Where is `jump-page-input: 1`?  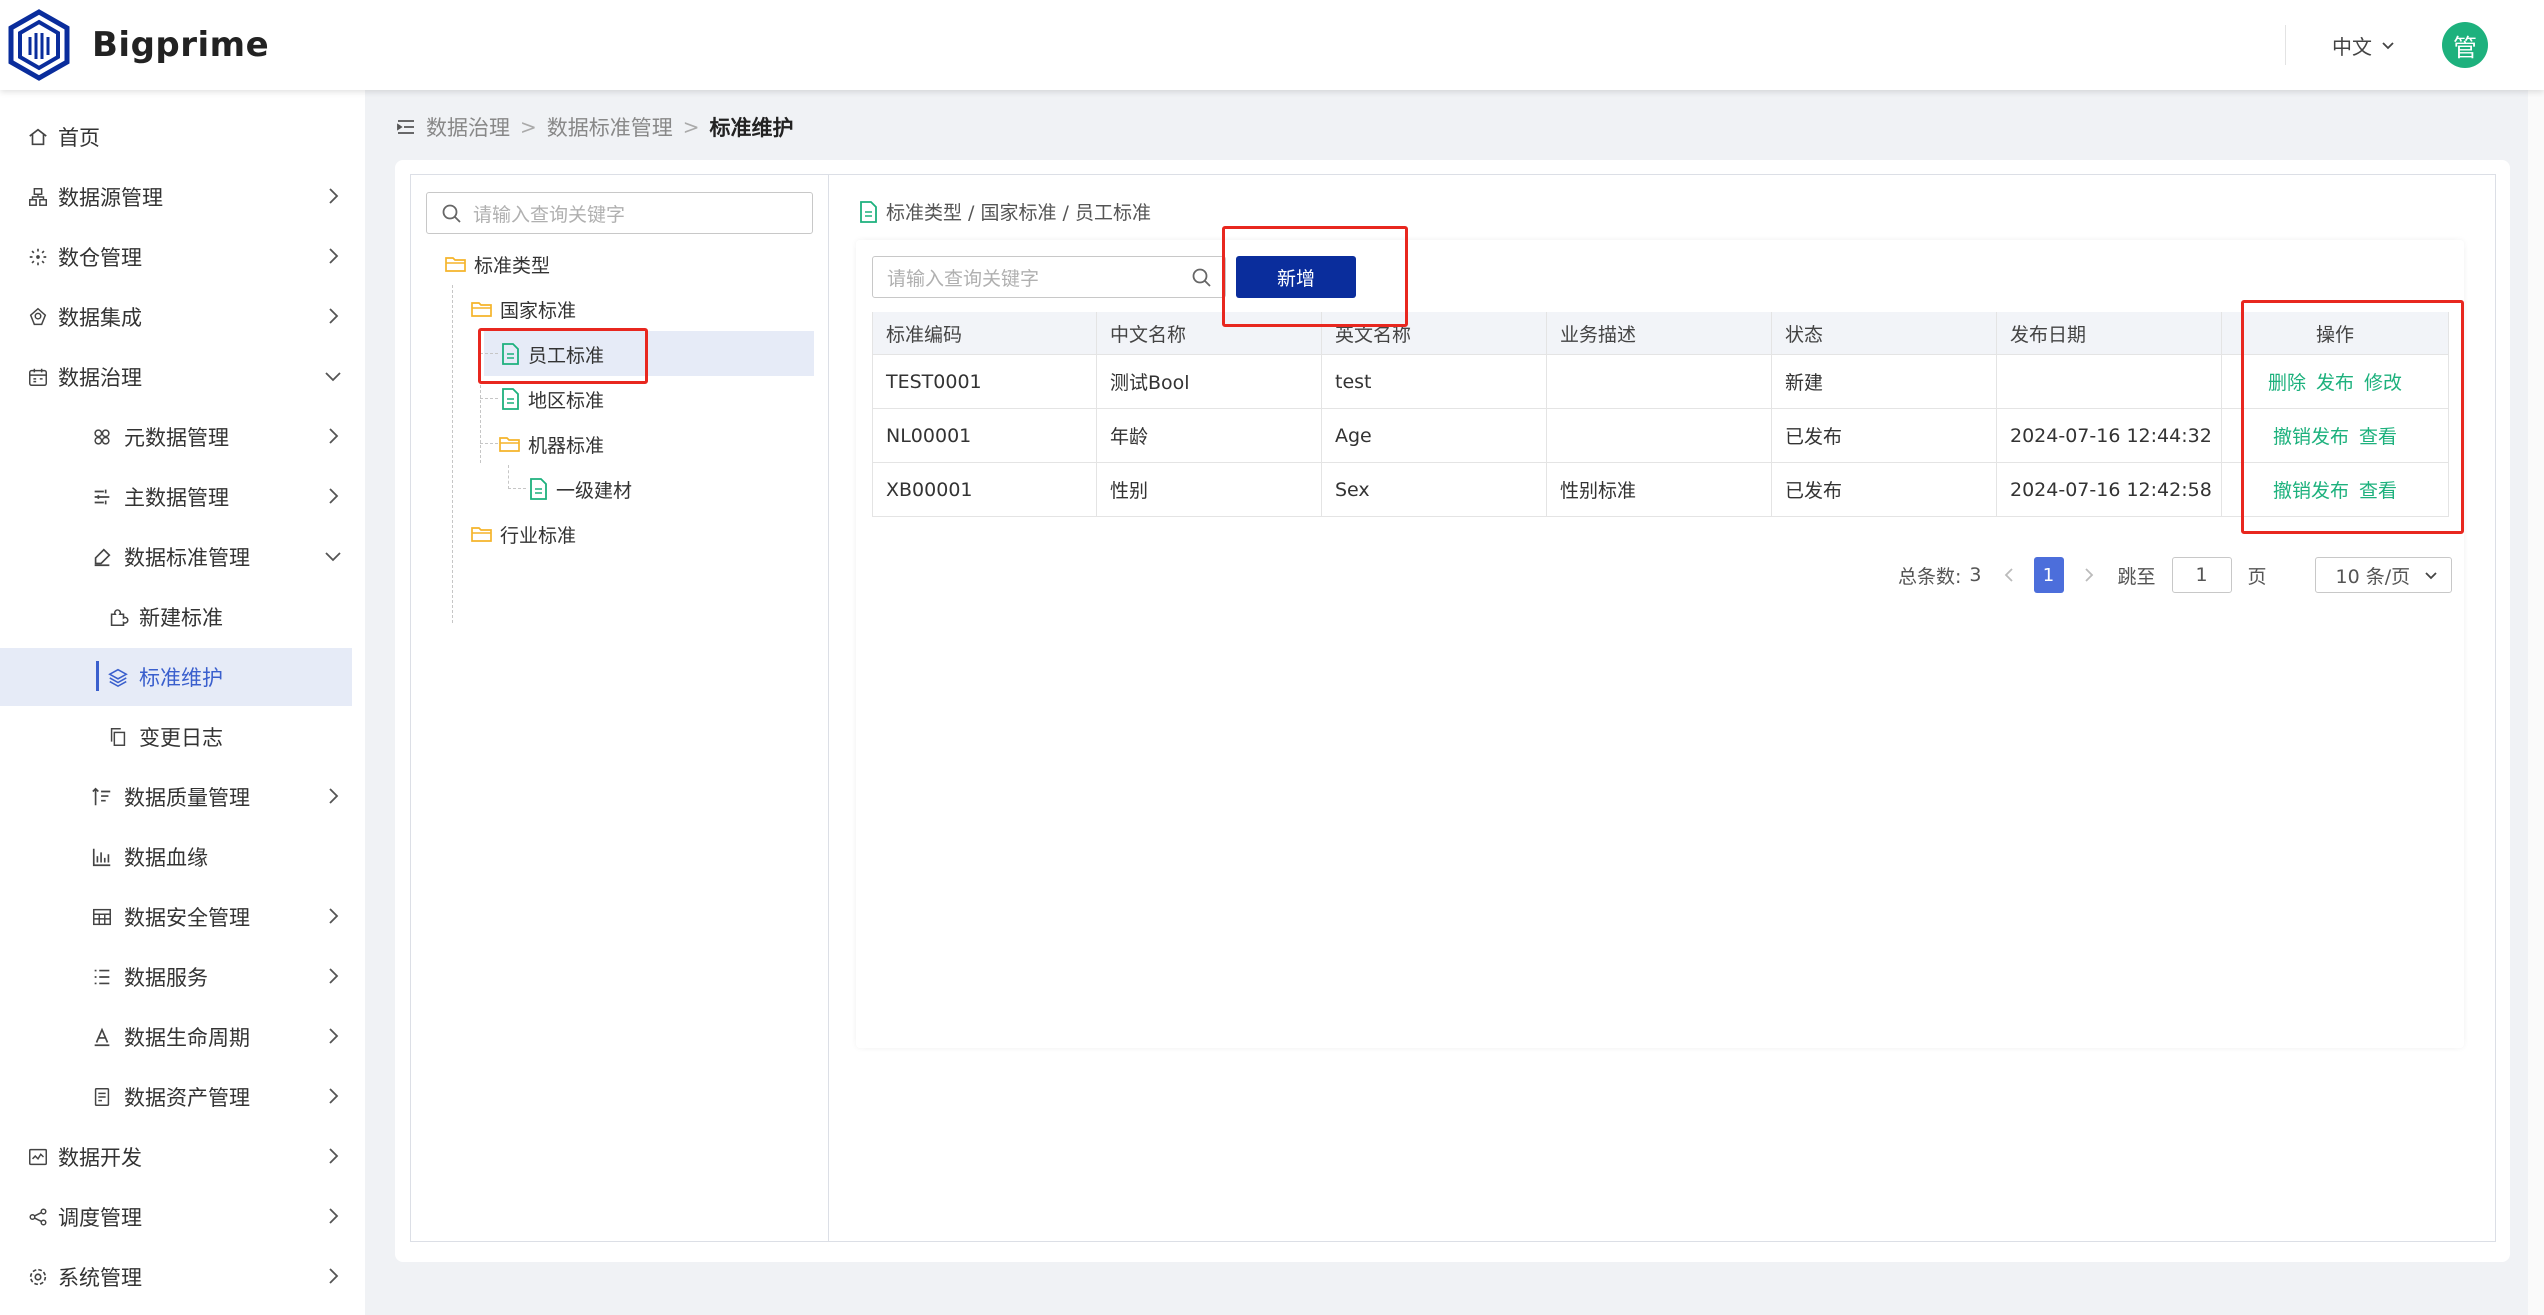
jump-page-input: 1 is located at coordinates (2201, 575).